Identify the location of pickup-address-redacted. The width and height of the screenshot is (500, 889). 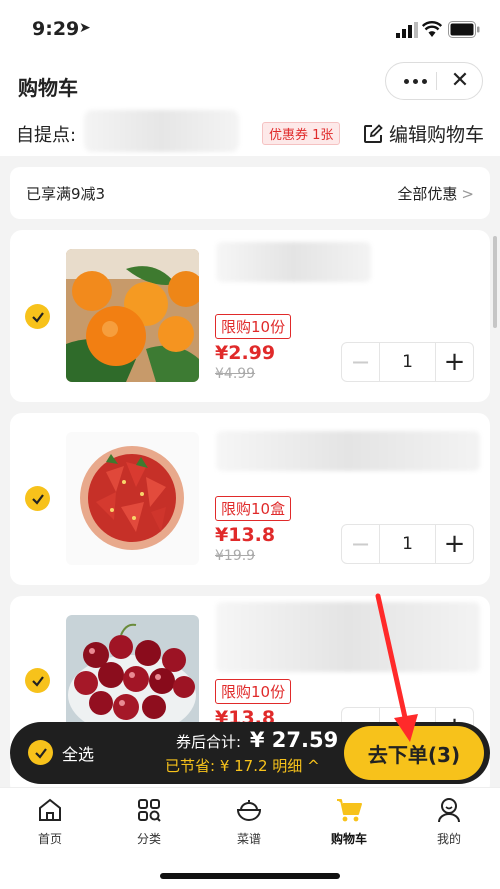
(161, 131).